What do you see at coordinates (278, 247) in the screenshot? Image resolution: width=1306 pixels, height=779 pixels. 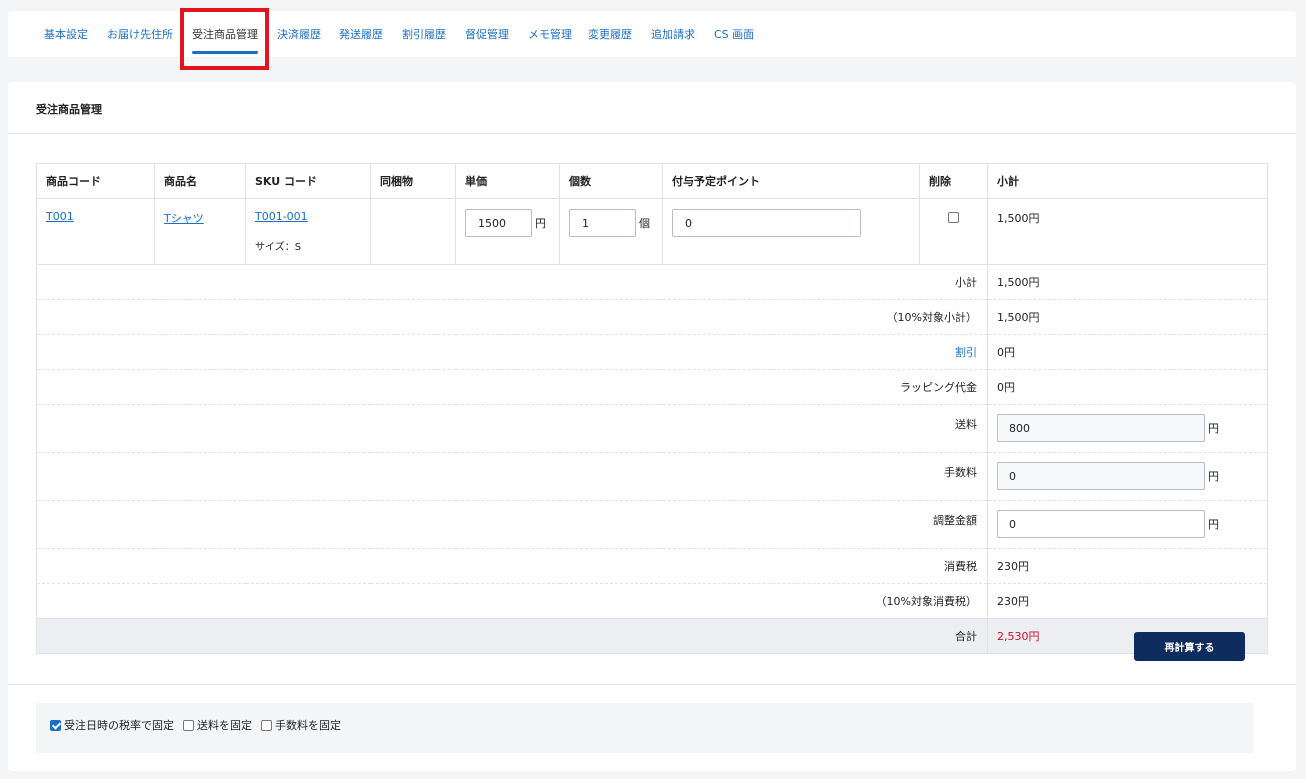 I see `sku-variant: サイズ：S` at bounding box center [278, 247].